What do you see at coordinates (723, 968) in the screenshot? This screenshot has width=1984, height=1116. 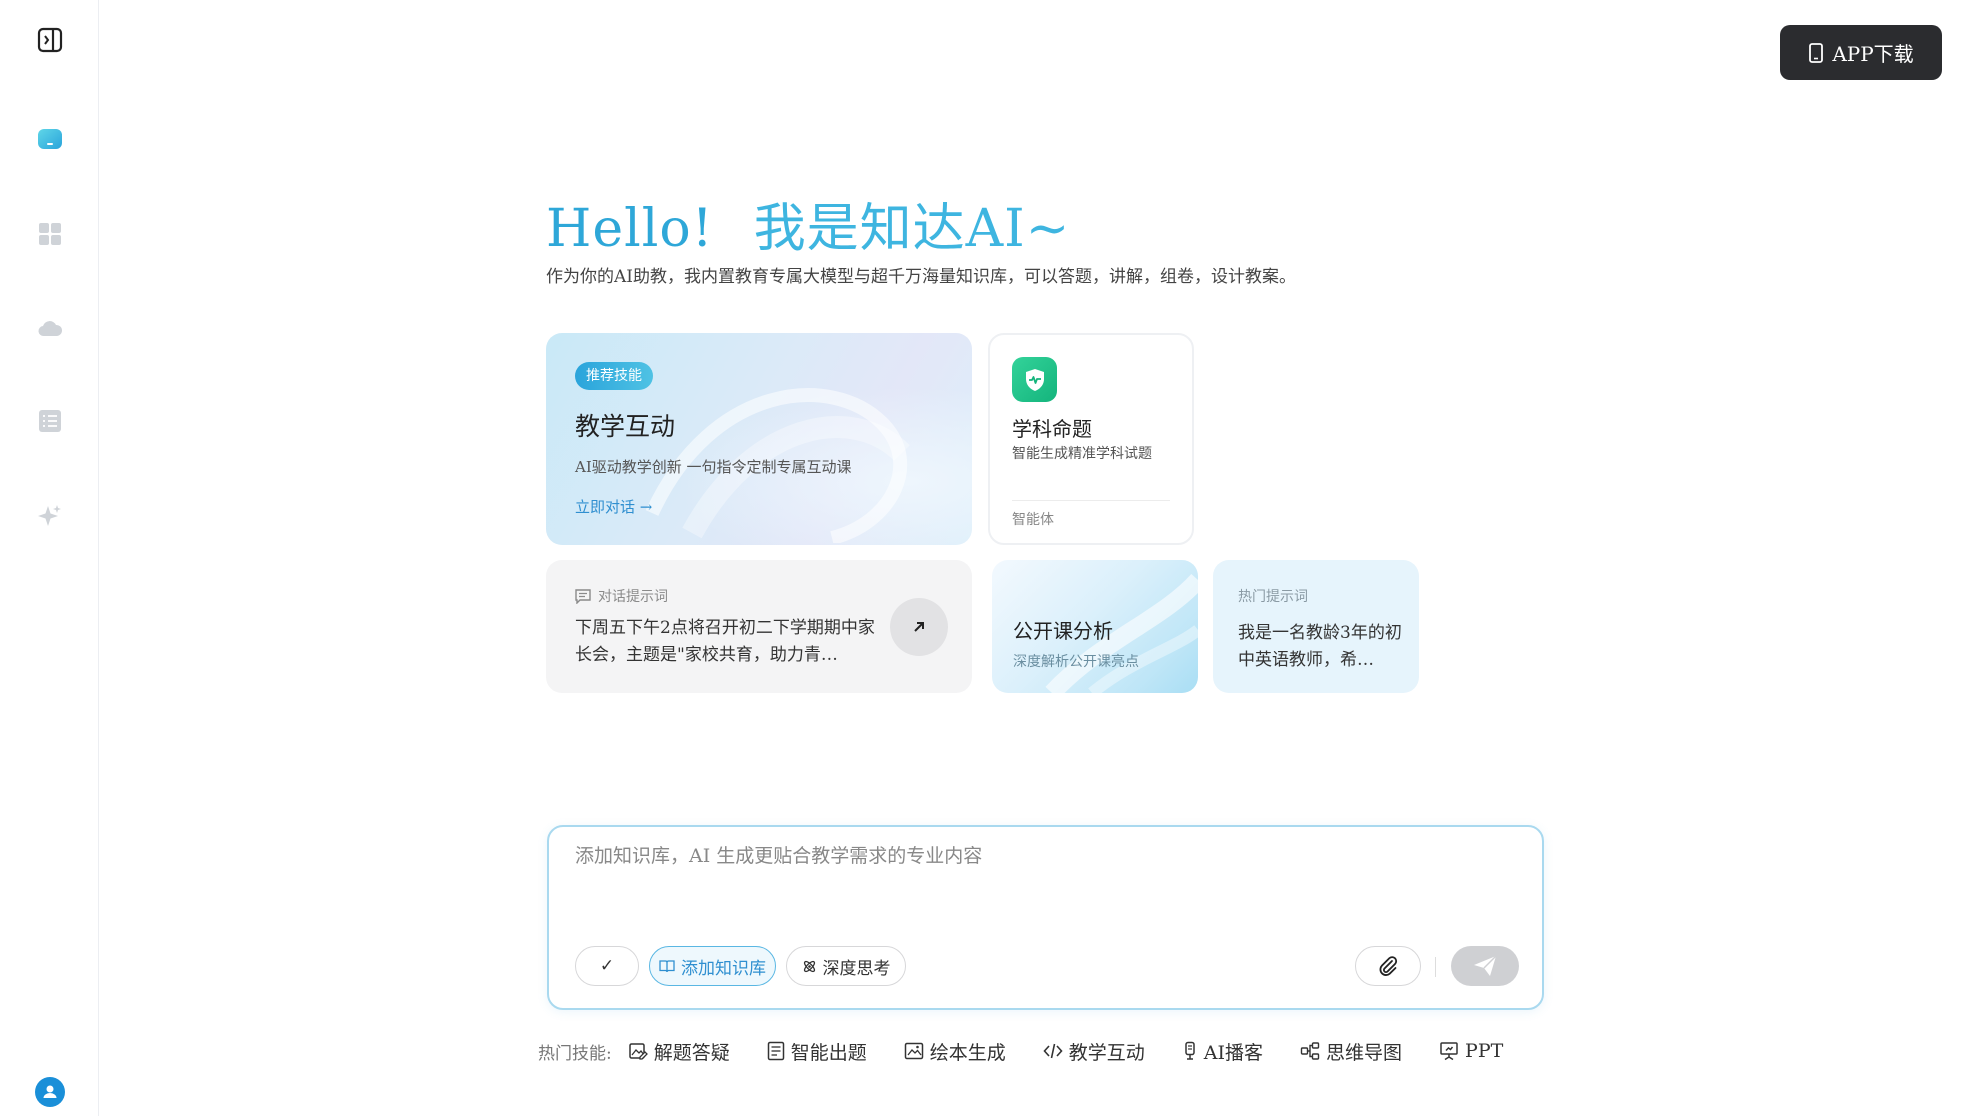 I see `add-knowledge-base-label: 添加知识库` at bounding box center [723, 968].